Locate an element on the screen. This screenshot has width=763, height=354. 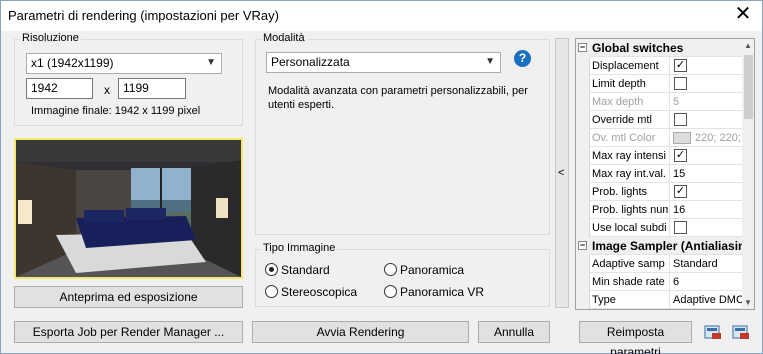
radio-stereoscopica is located at coordinates (271, 291).